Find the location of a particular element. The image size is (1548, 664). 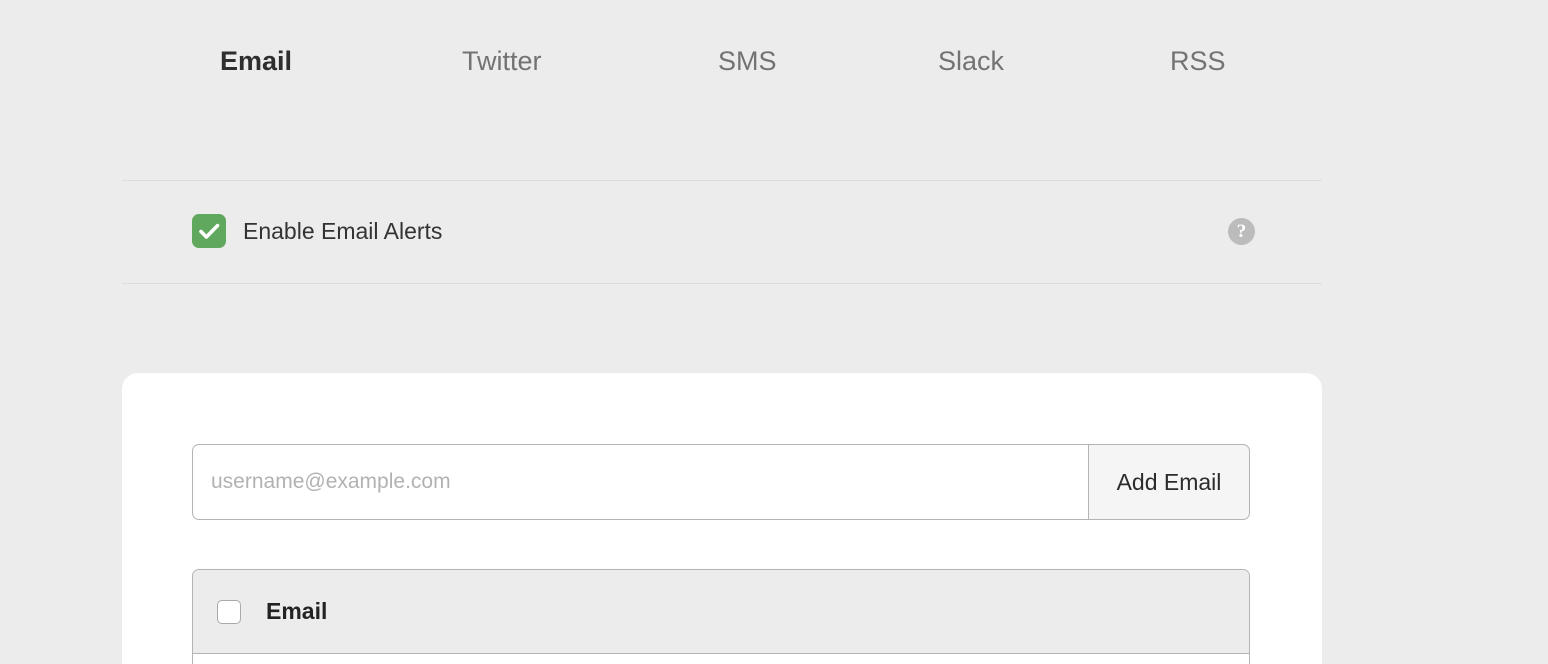

email-recipients-table: Email is located at coordinates (721, 616).